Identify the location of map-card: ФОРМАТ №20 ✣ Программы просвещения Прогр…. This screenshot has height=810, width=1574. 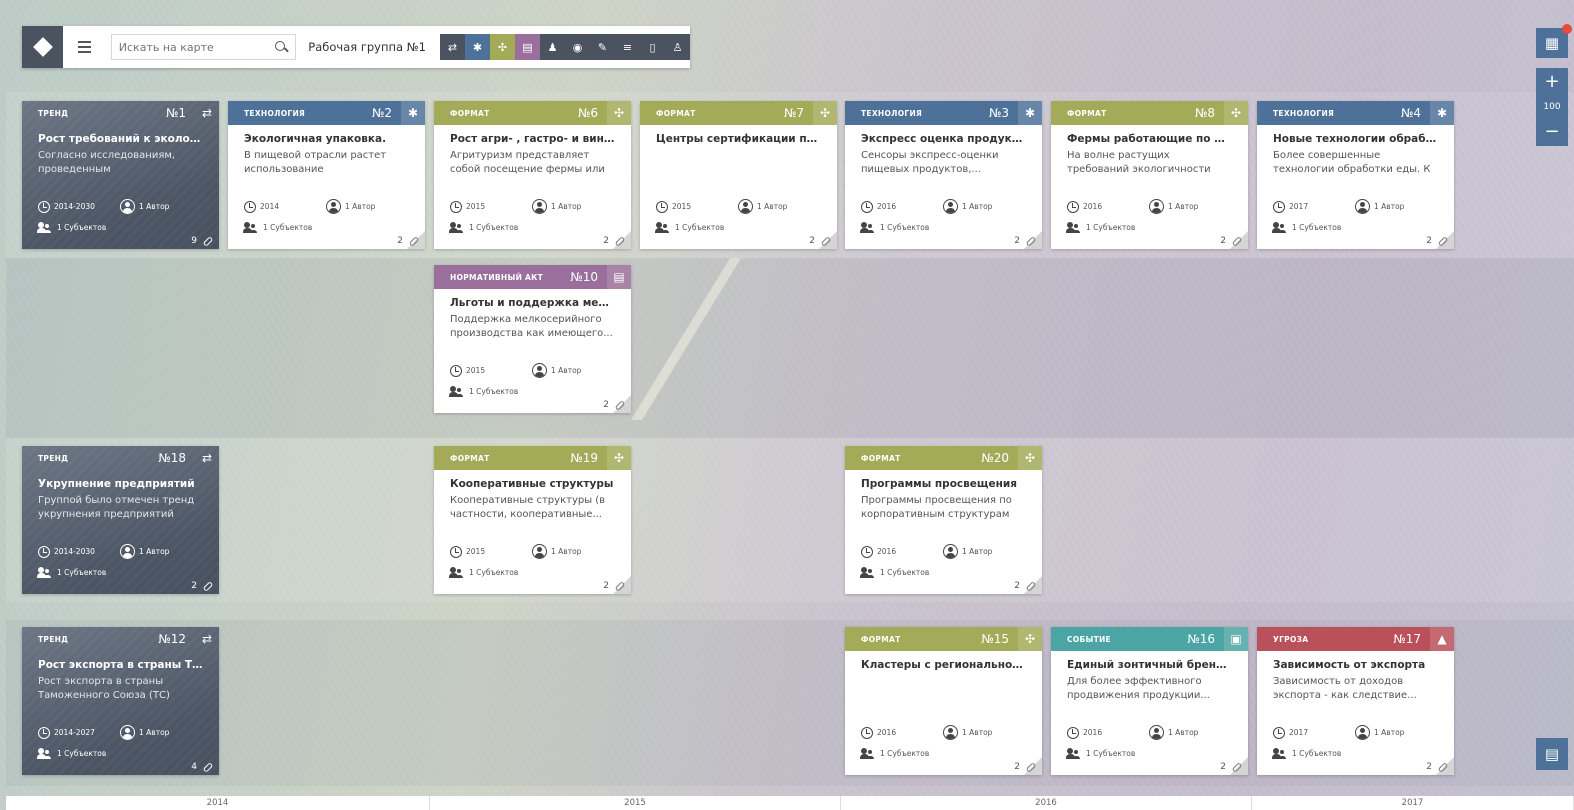
(943, 520).